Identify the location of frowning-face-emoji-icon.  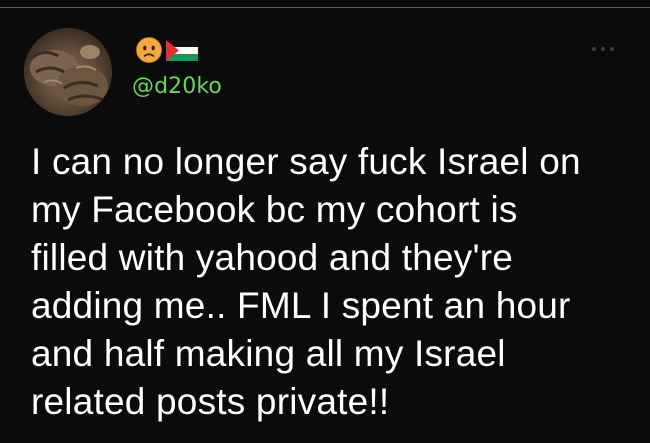
(149, 50).